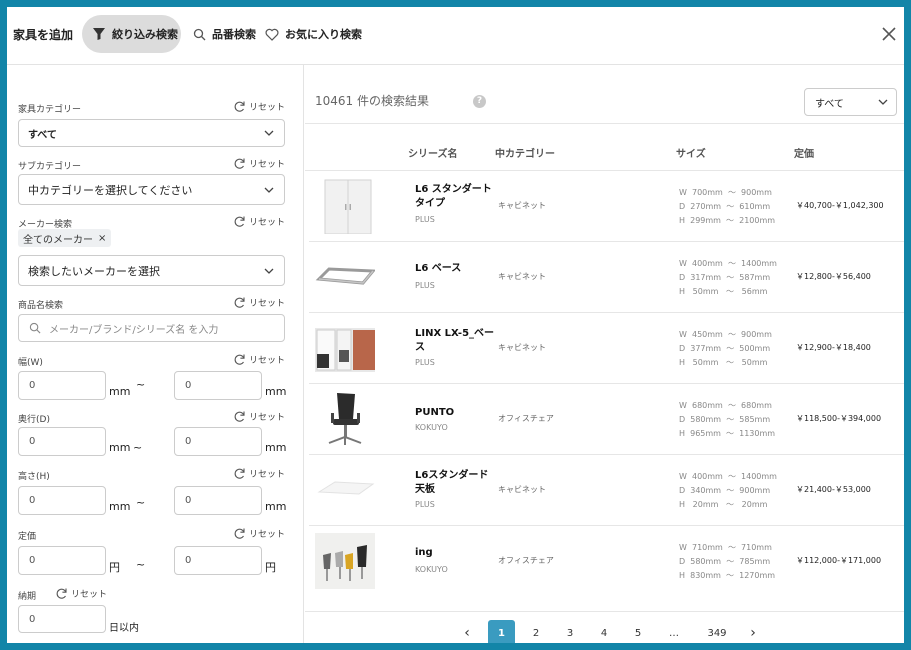 The height and width of the screenshot is (650, 911). I want to click on product-name-search-input: メーカー/ブランド/シリーズ名 を入力, so click(151, 328).